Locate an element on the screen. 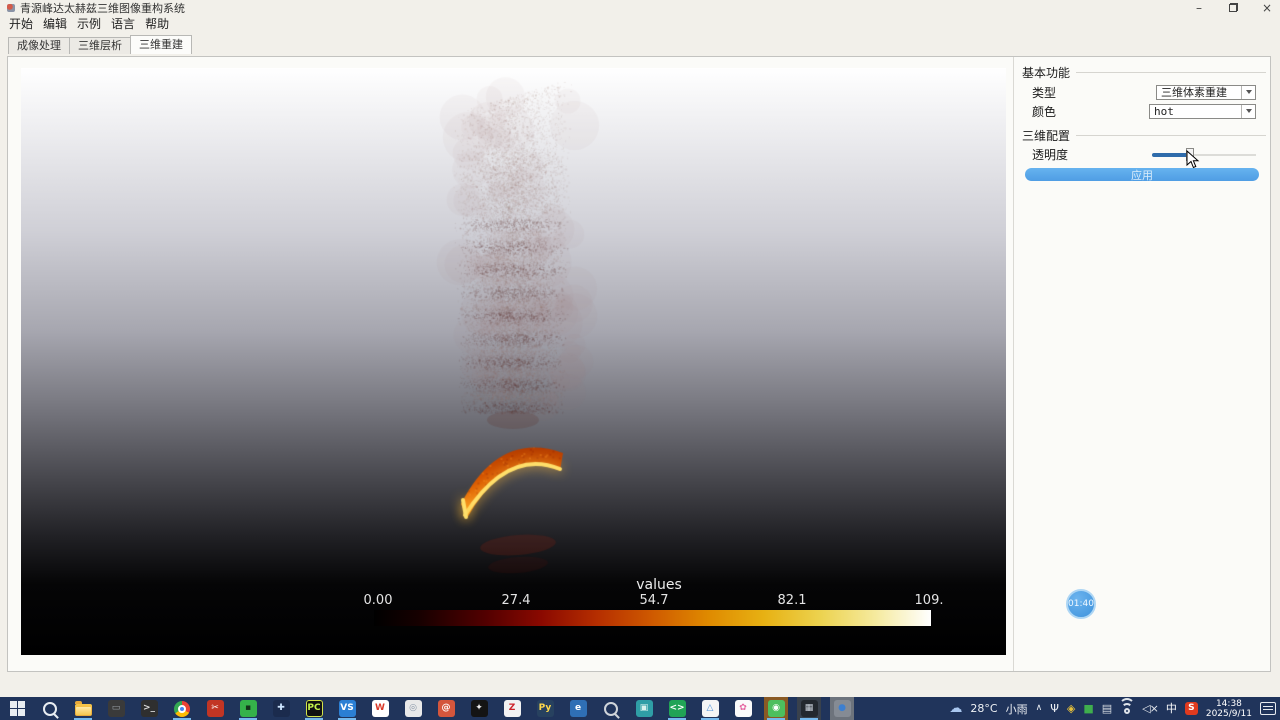  netview-icon: △ is located at coordinates (710, 708).